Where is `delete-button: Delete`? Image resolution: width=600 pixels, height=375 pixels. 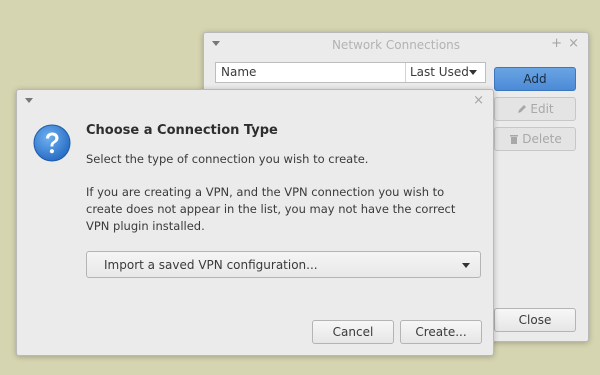 delete-button: Delete is located at coordinates (535, 139).